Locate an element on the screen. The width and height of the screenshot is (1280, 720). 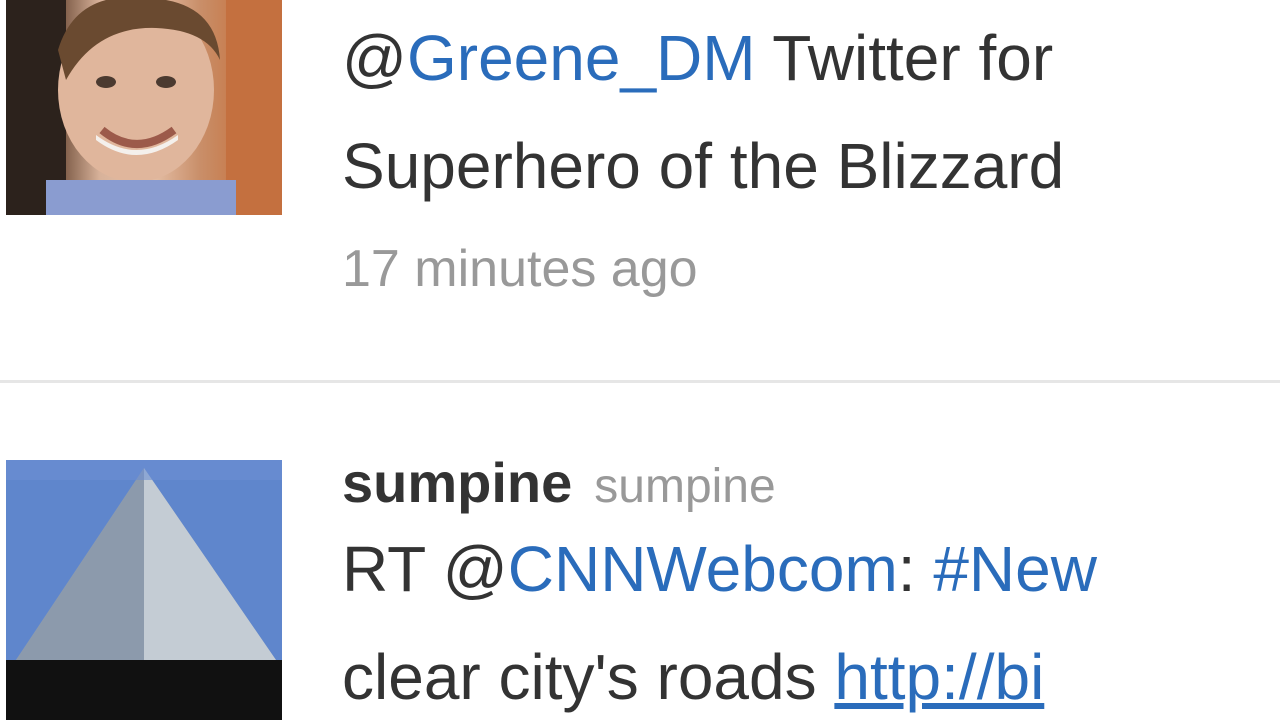
tweet-text: Superhero of the Blizzard is located at coordinates (703, 166).